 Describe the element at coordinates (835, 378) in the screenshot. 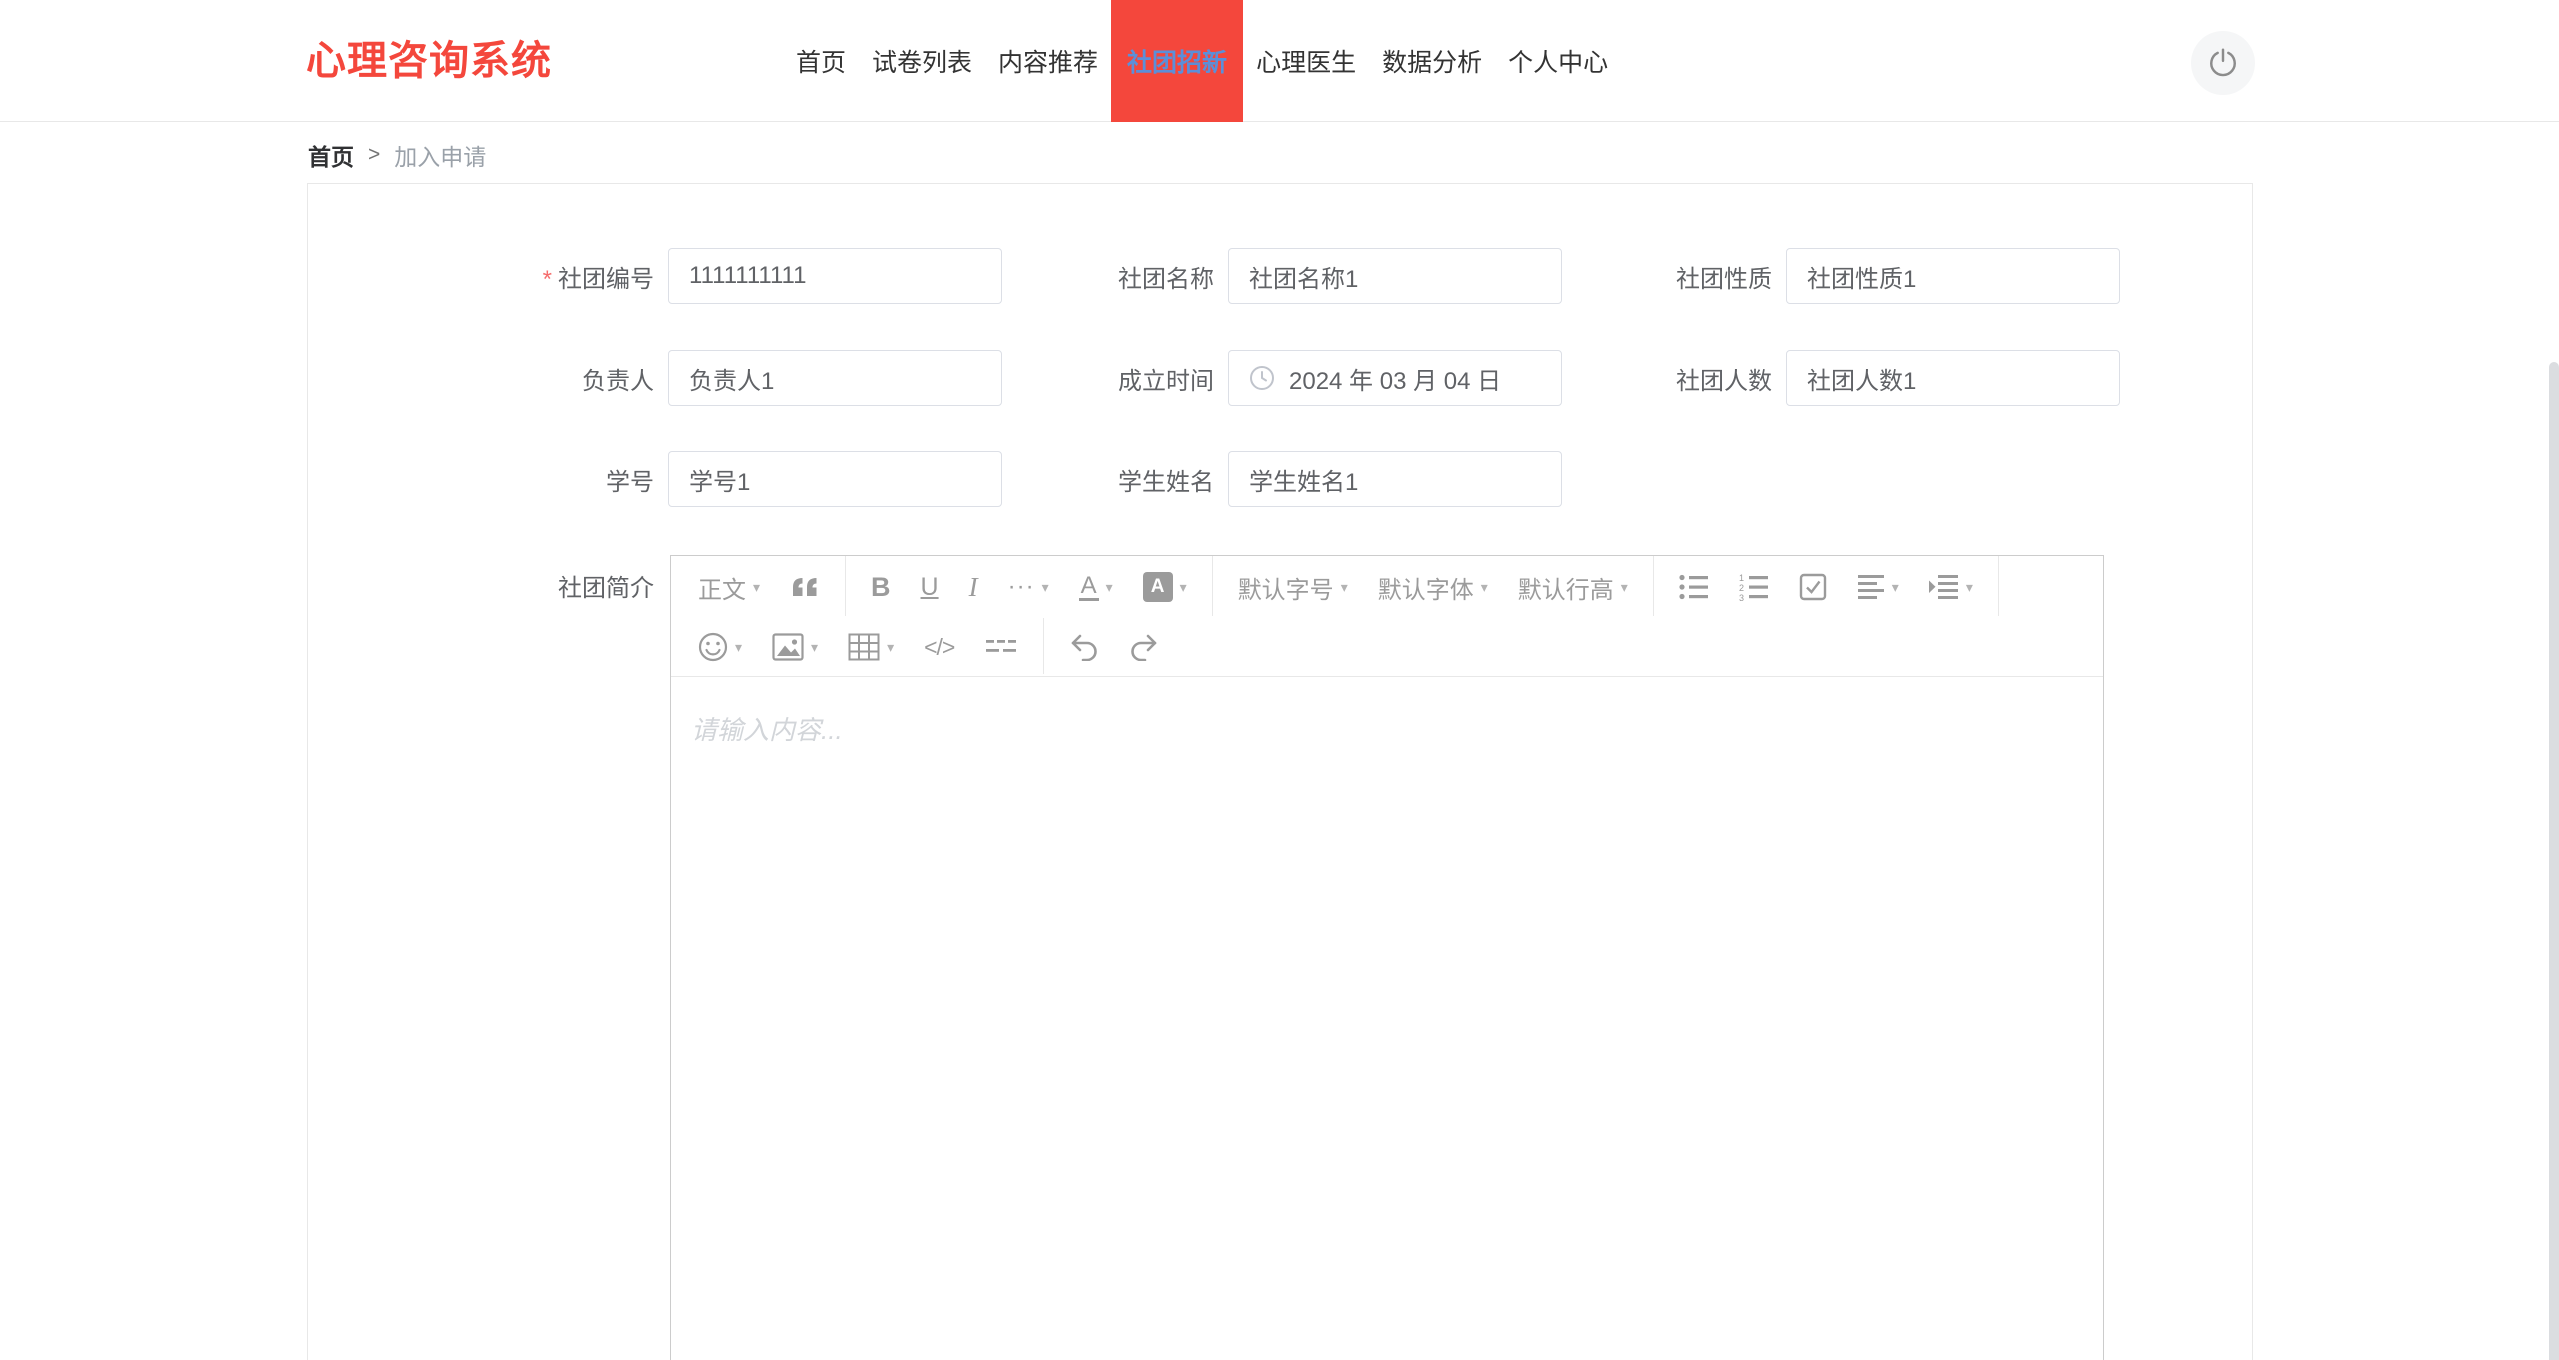

I see `leader-input: 负责人1` at that location.